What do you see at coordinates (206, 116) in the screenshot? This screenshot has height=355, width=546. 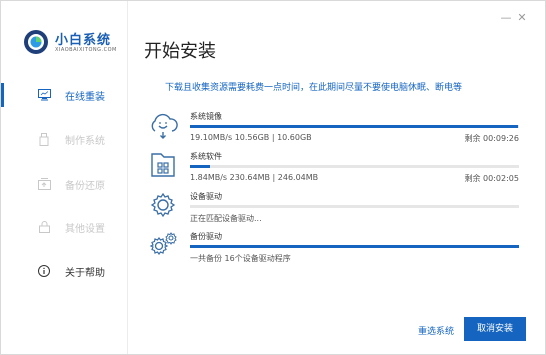 I see `task-name: 系统镜像` at bounding box center [206, 116].